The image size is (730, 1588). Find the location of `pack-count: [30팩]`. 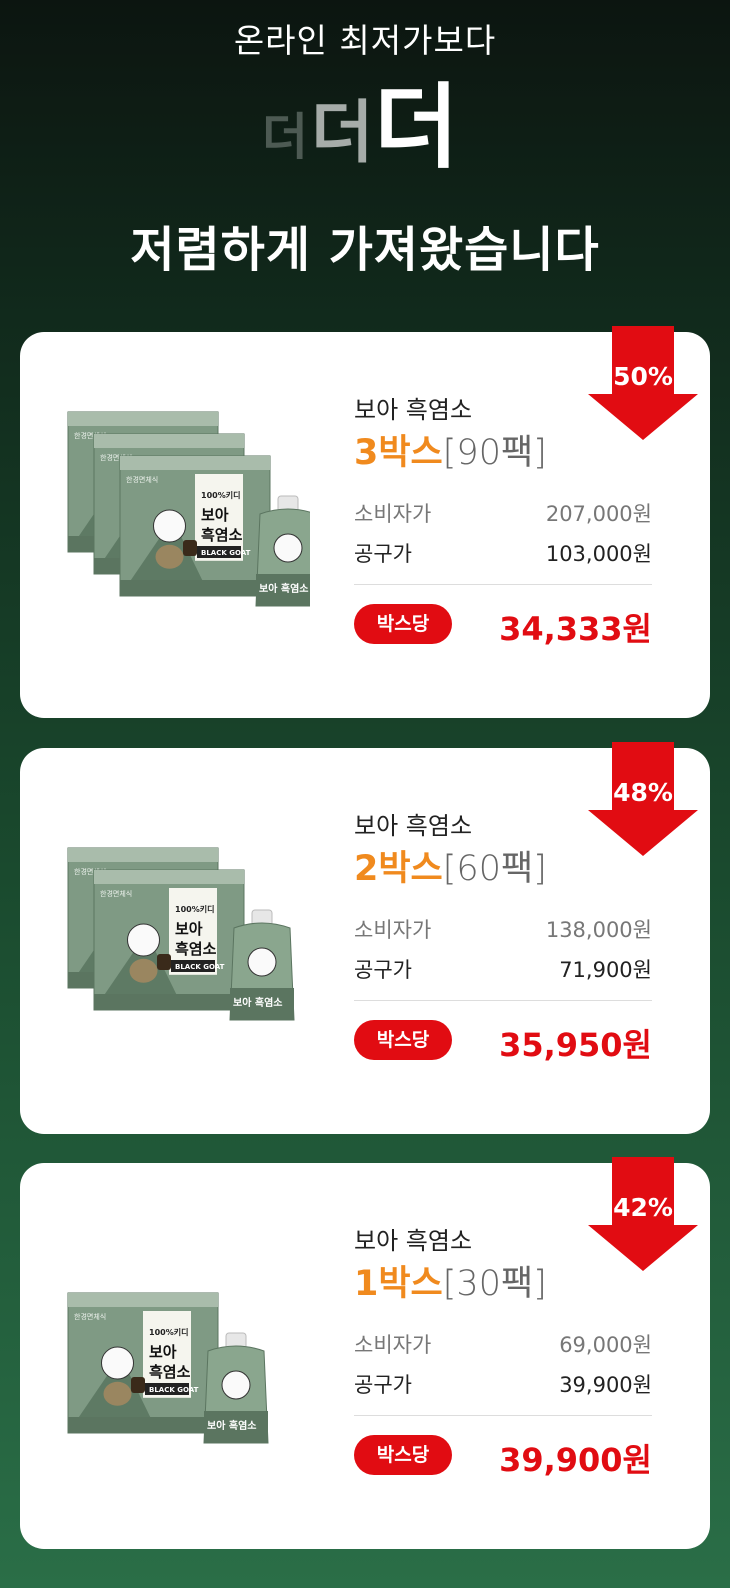

pack-count: [30팩] is located at coordinates (494, 1284).